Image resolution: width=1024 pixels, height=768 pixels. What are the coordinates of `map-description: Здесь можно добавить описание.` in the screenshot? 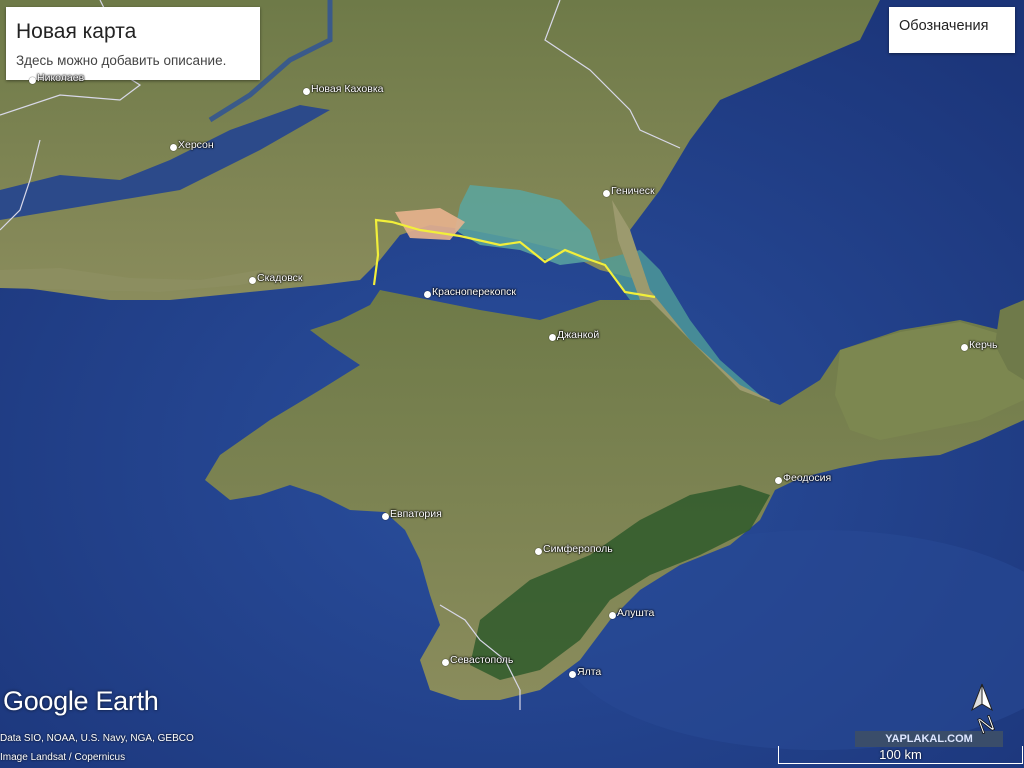 It's located at (121, 60).